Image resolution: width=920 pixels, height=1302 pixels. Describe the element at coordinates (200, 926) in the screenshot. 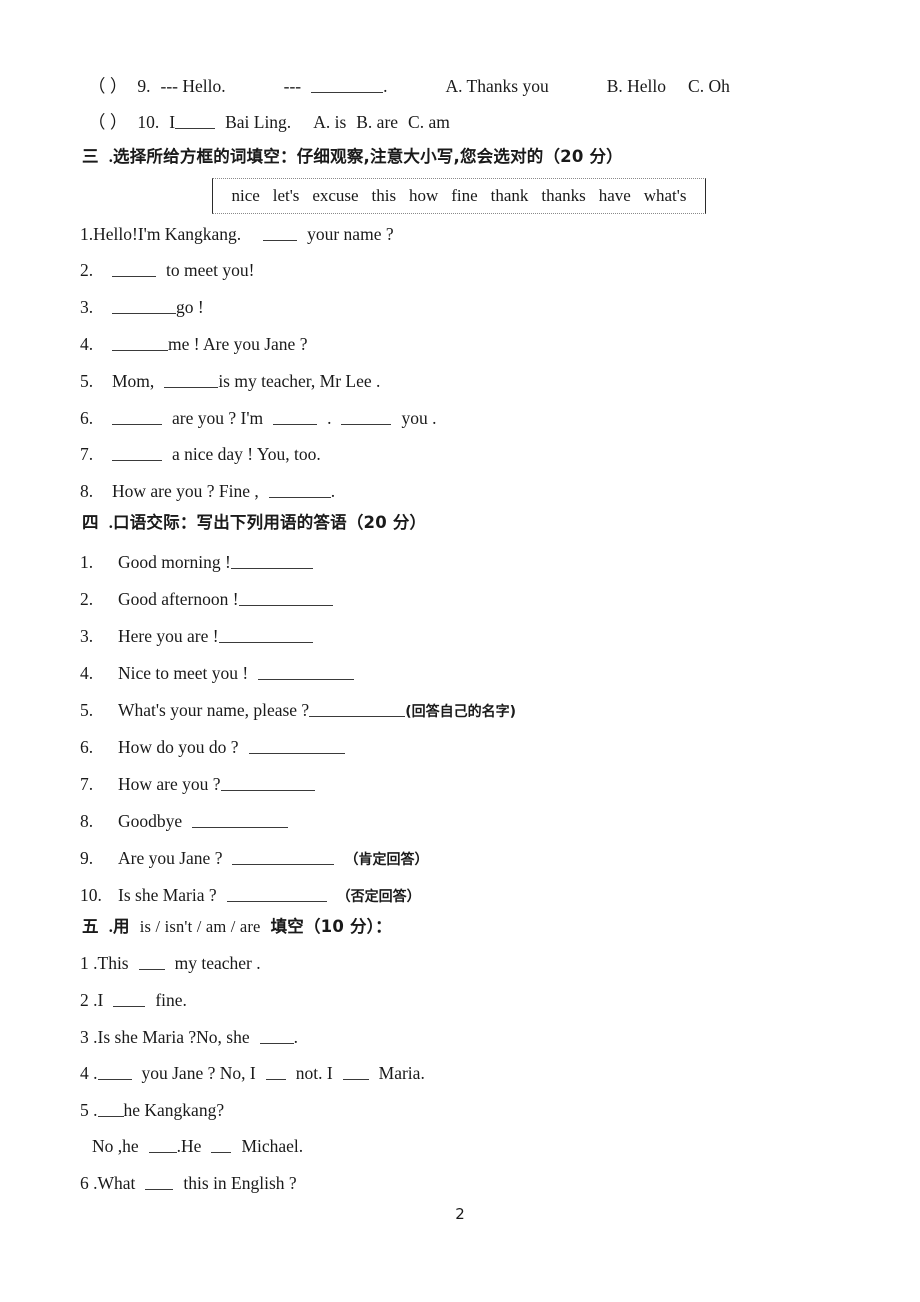

I see `section-5-forms: is / isn't / am / are` at that location.